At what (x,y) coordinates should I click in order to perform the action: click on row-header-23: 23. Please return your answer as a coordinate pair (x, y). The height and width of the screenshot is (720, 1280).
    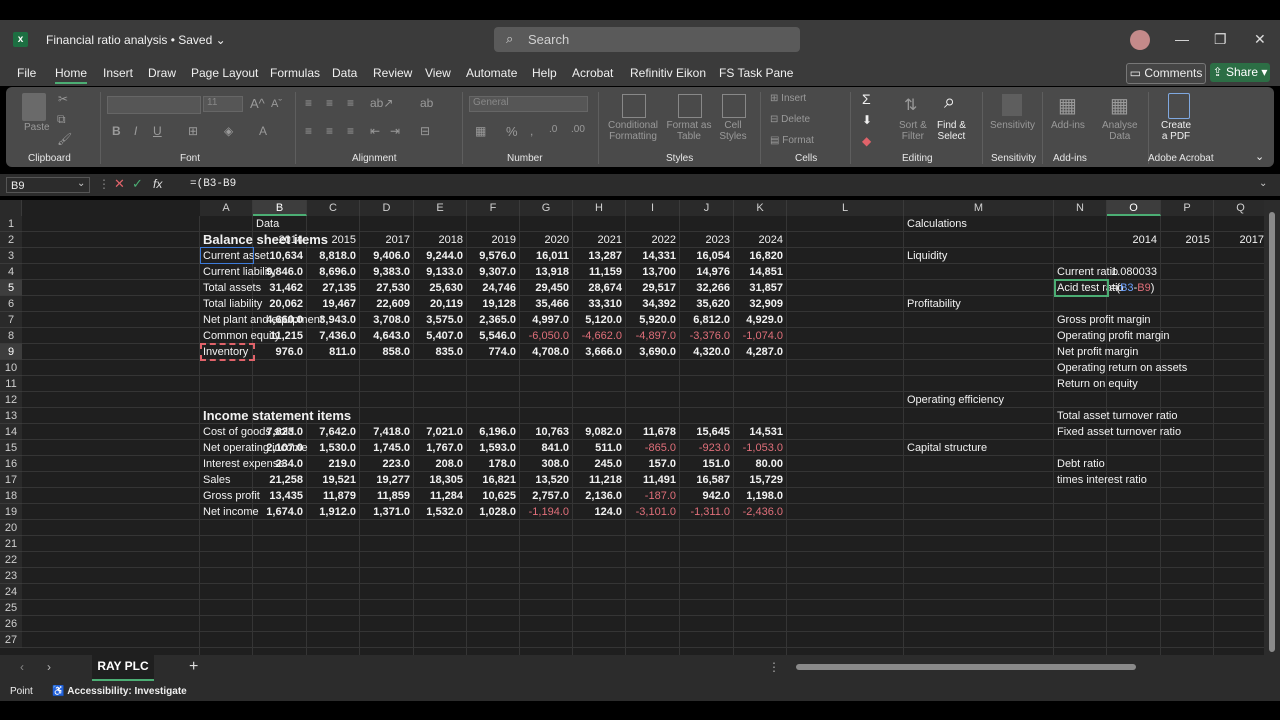
    Looking at the image, I should click on (11, 576).